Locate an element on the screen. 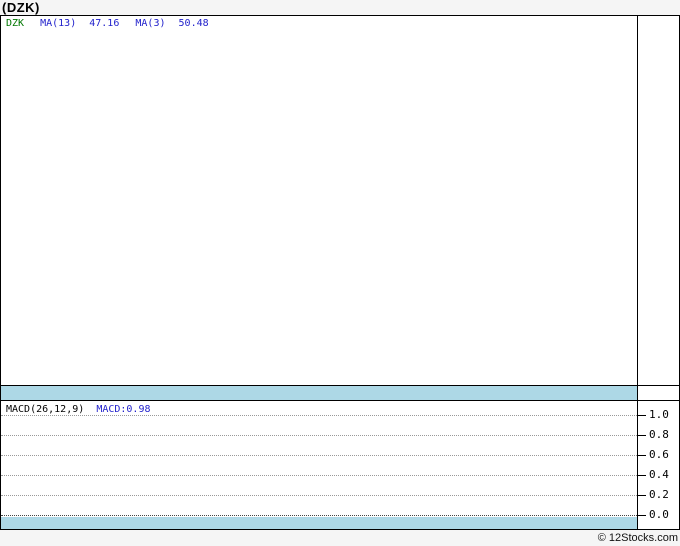  ma3-value: 50.48 is located at coordinates (193, 23).